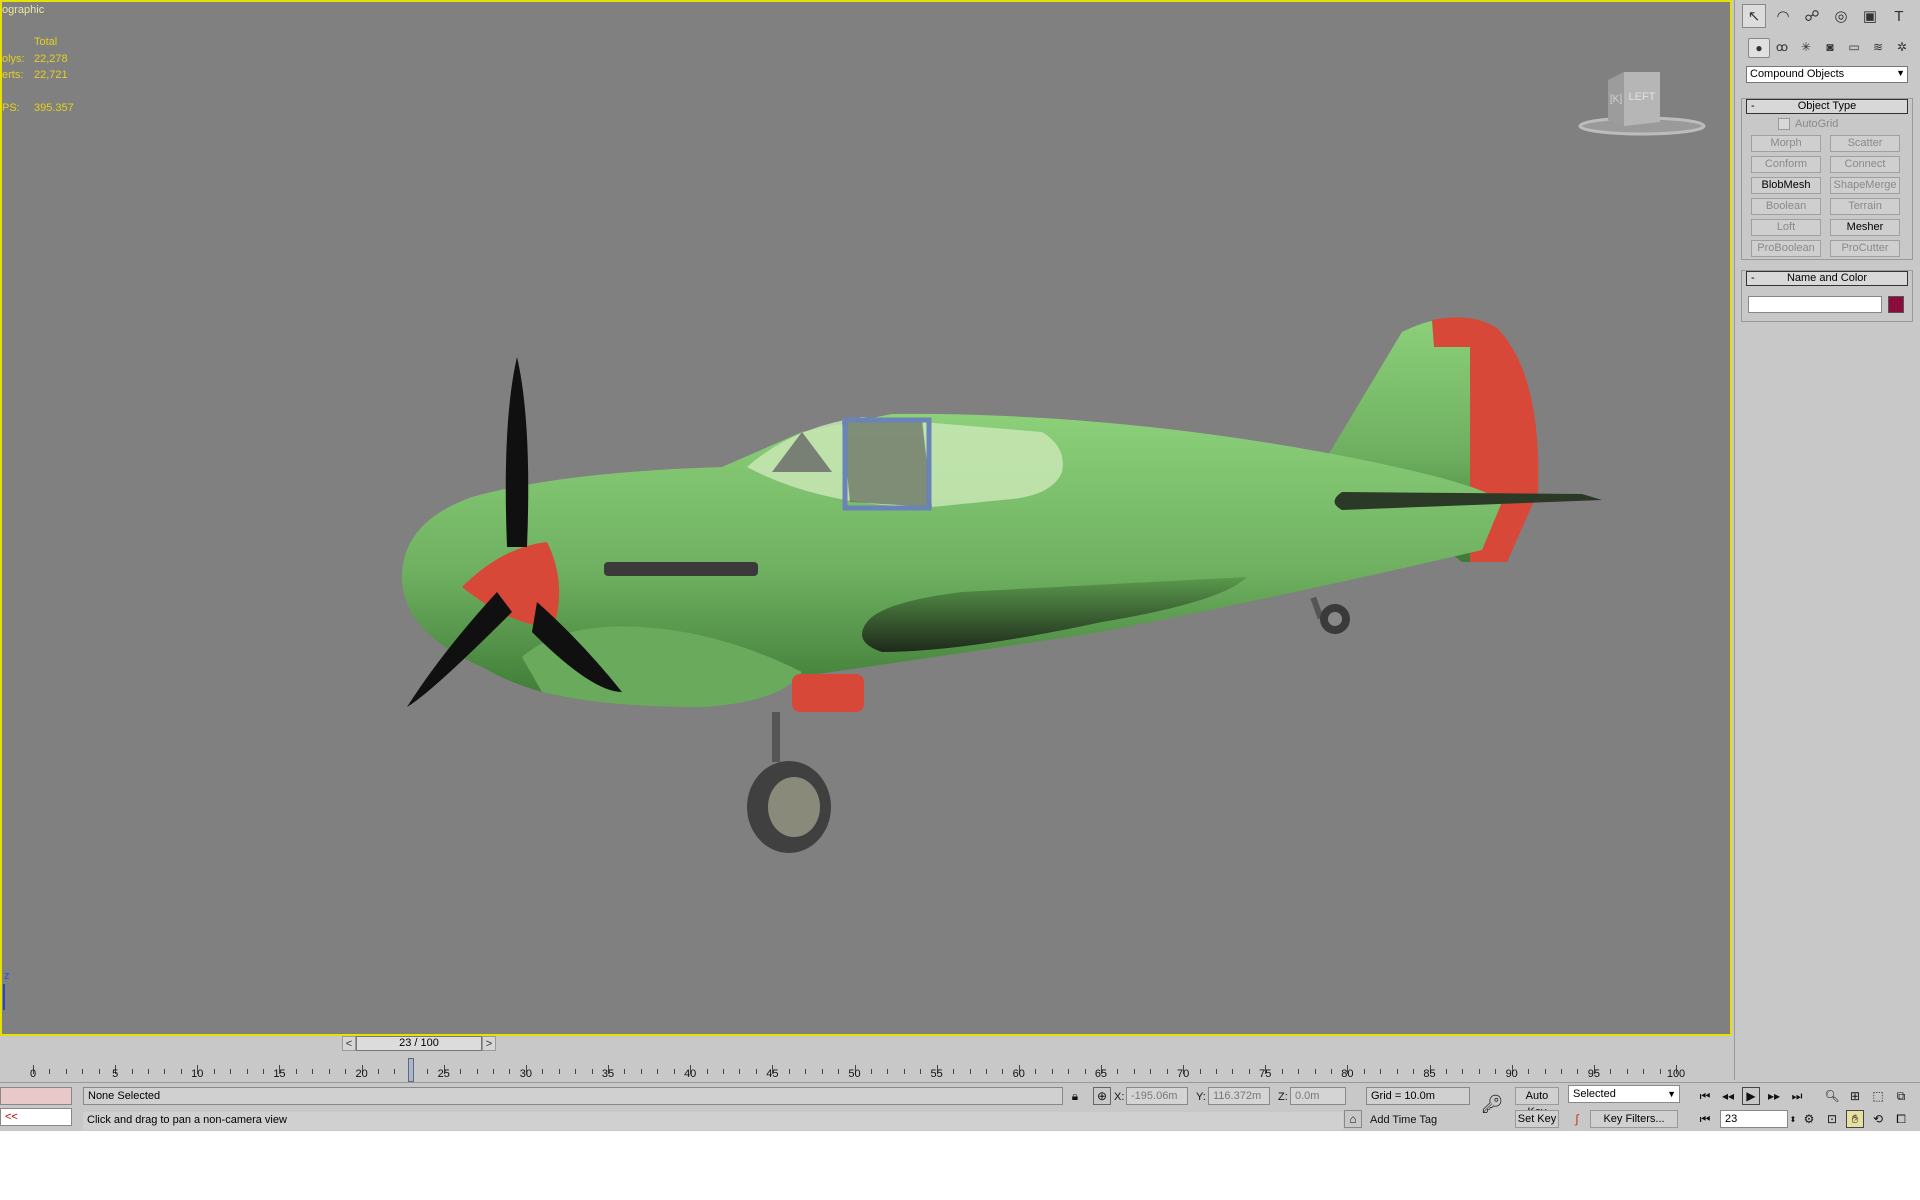 This screenshot has width=1920, height=1200. Describe the element at coordinates (1429, 1074) in the screenshot. I see `frame-label: 85` at that location.